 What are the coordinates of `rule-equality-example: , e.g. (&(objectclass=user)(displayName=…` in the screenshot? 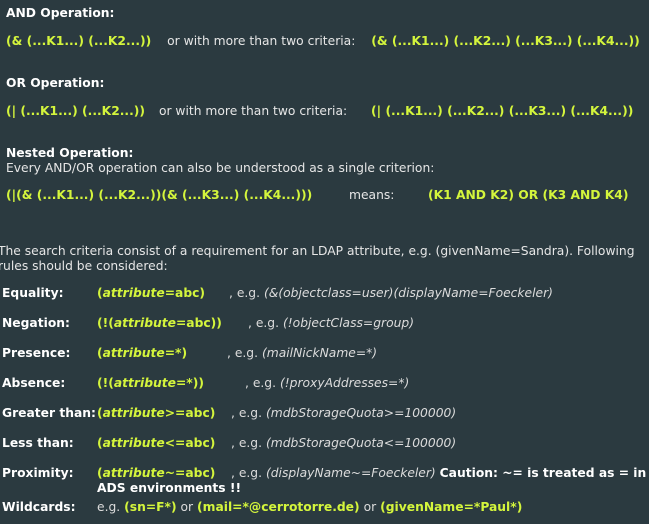 It's located at (391, 293).